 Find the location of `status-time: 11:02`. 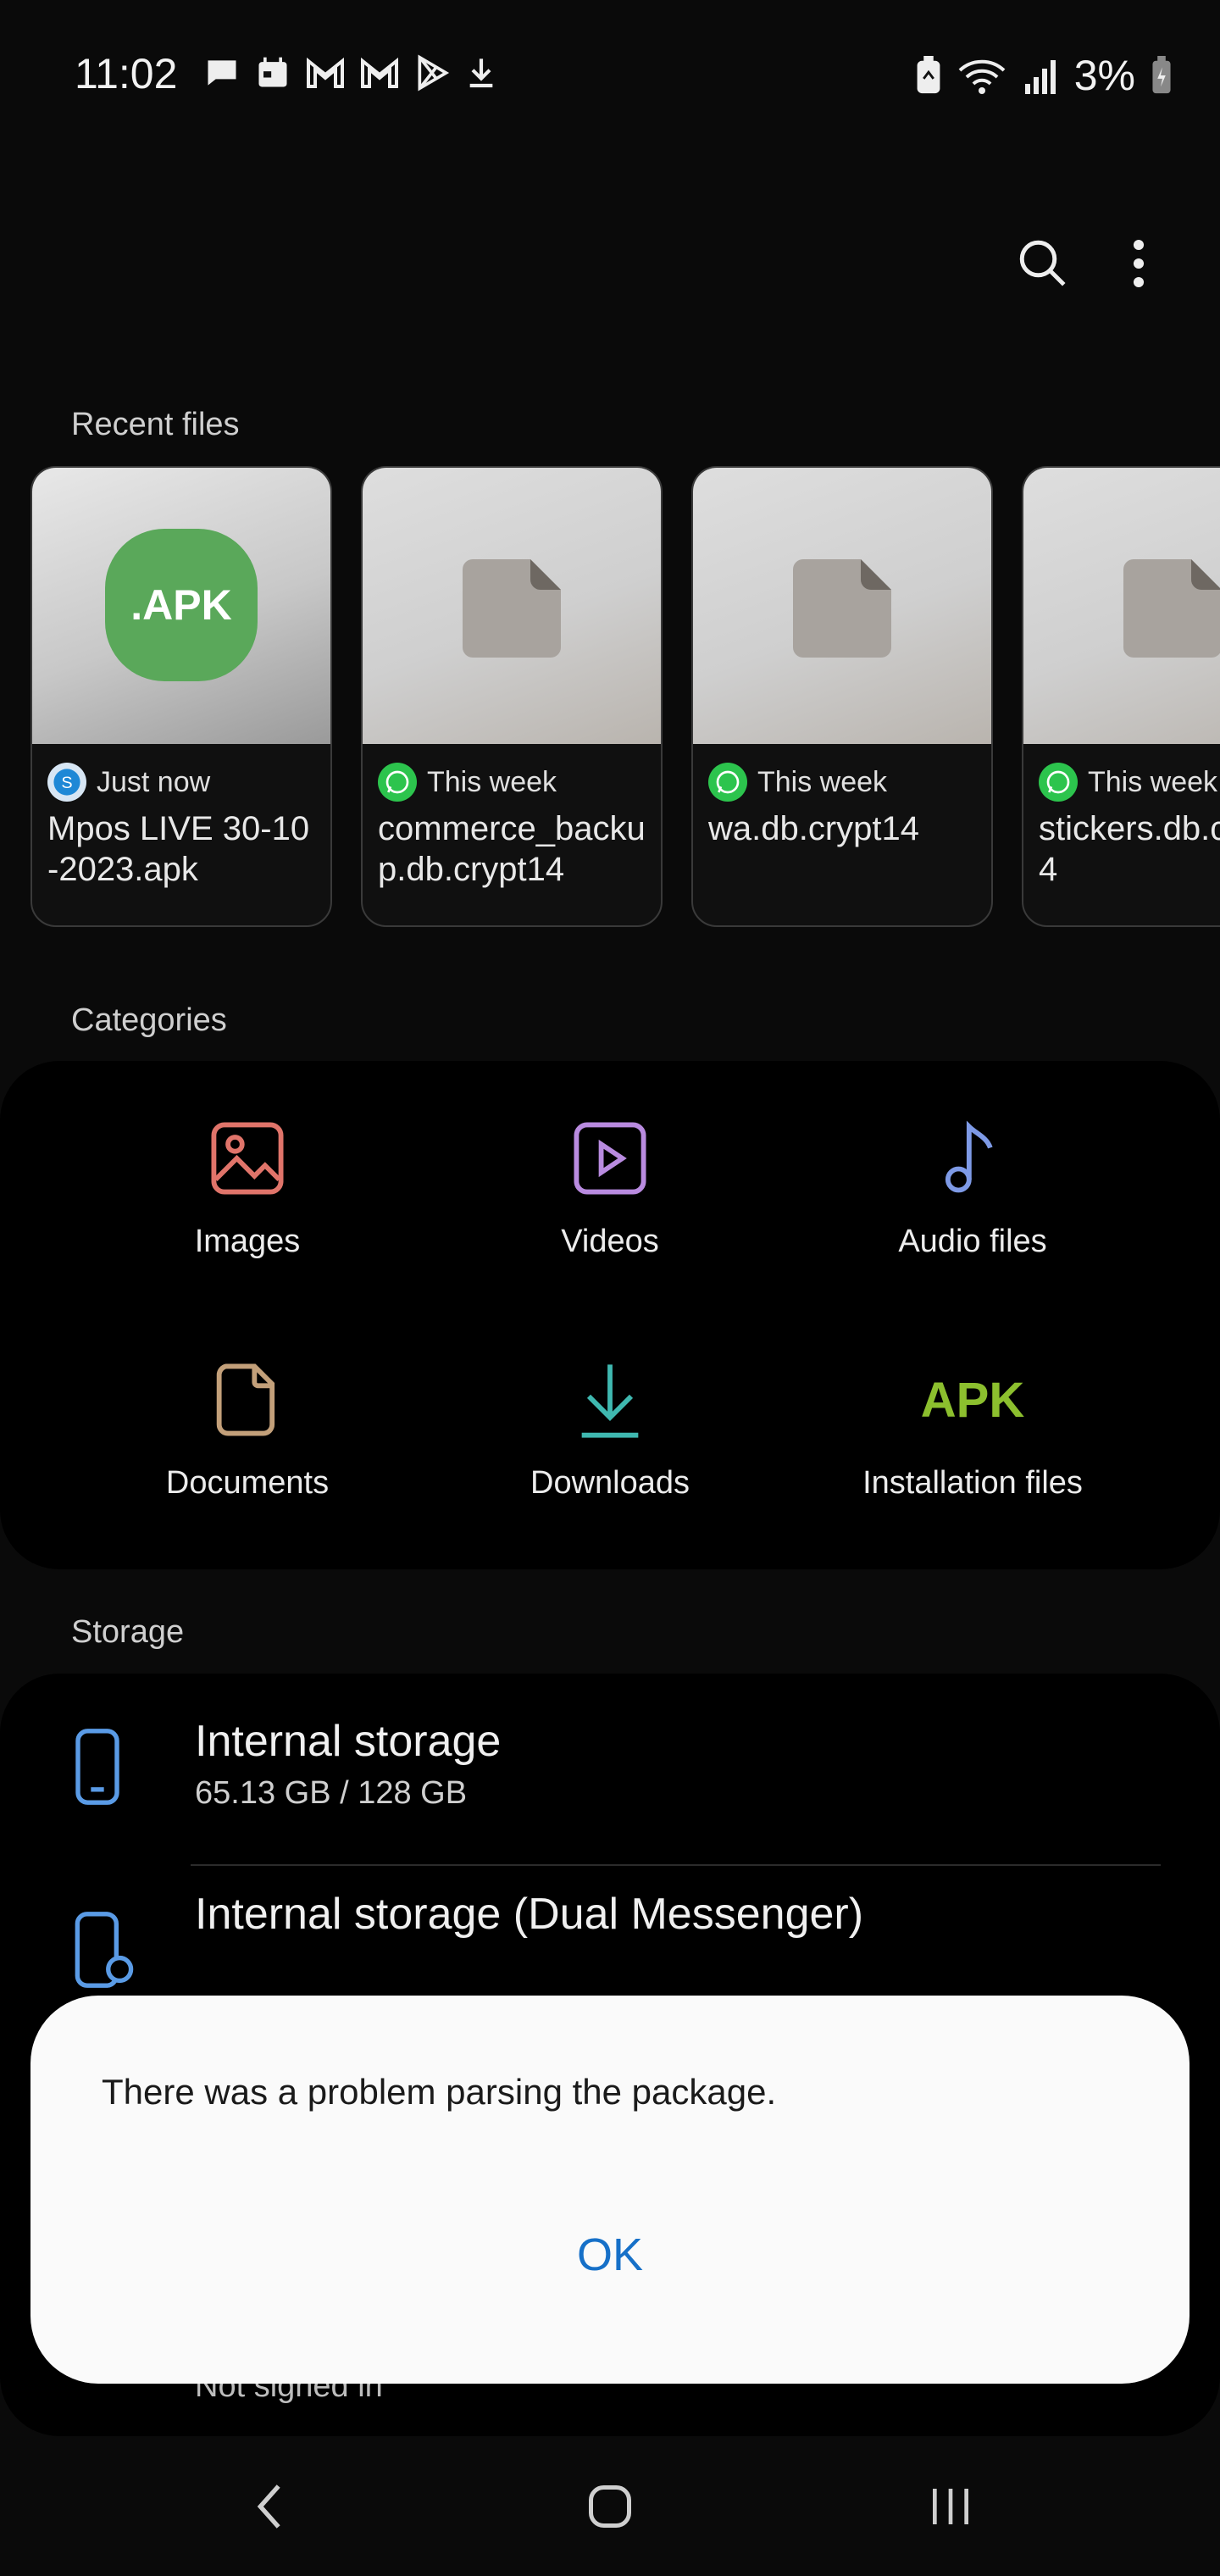

status-time: 11:02 is located at coordinates (126, 73).